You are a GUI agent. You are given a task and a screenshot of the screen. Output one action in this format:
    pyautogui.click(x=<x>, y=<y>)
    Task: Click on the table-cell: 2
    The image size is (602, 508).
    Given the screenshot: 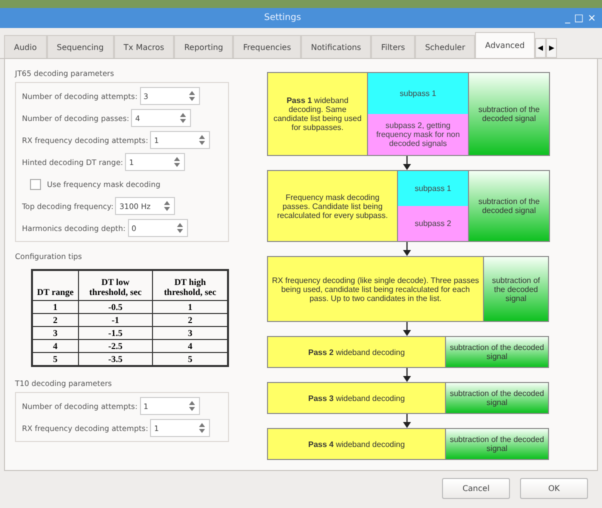 What is the action you would take?
    pyautogui.click(x=55, y=320)
    